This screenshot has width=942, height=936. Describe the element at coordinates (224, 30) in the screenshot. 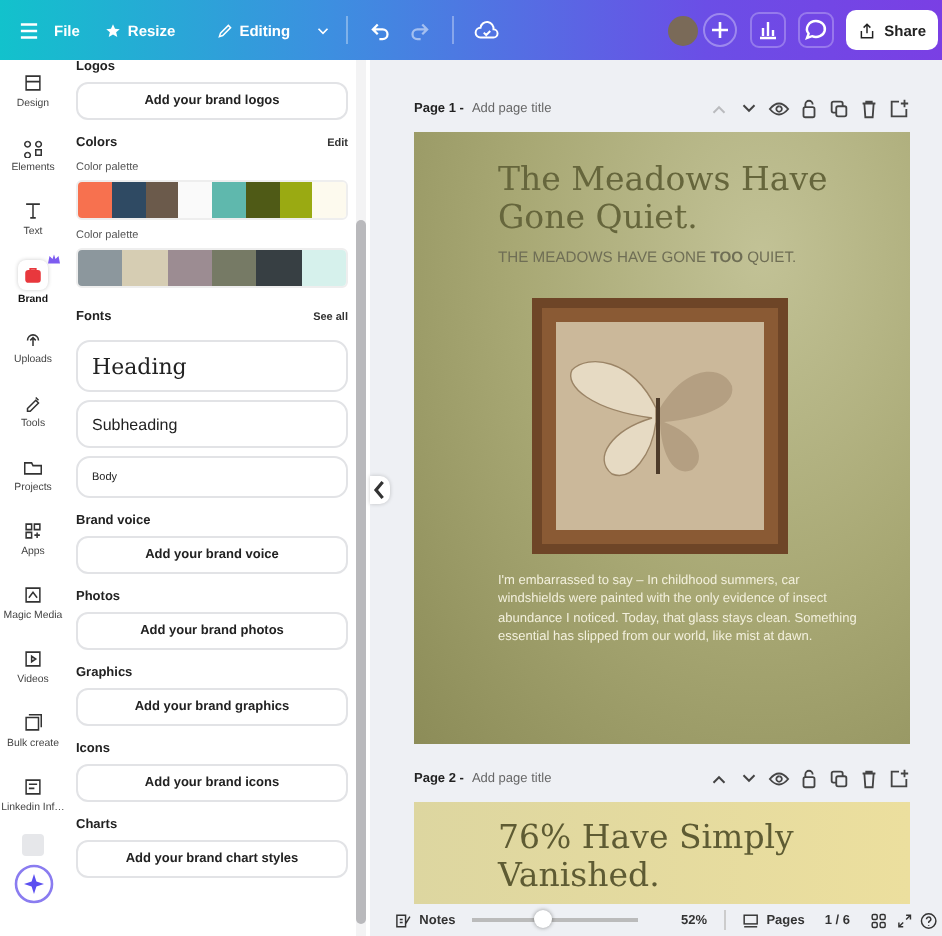

I see `pencil-icon` at that location.